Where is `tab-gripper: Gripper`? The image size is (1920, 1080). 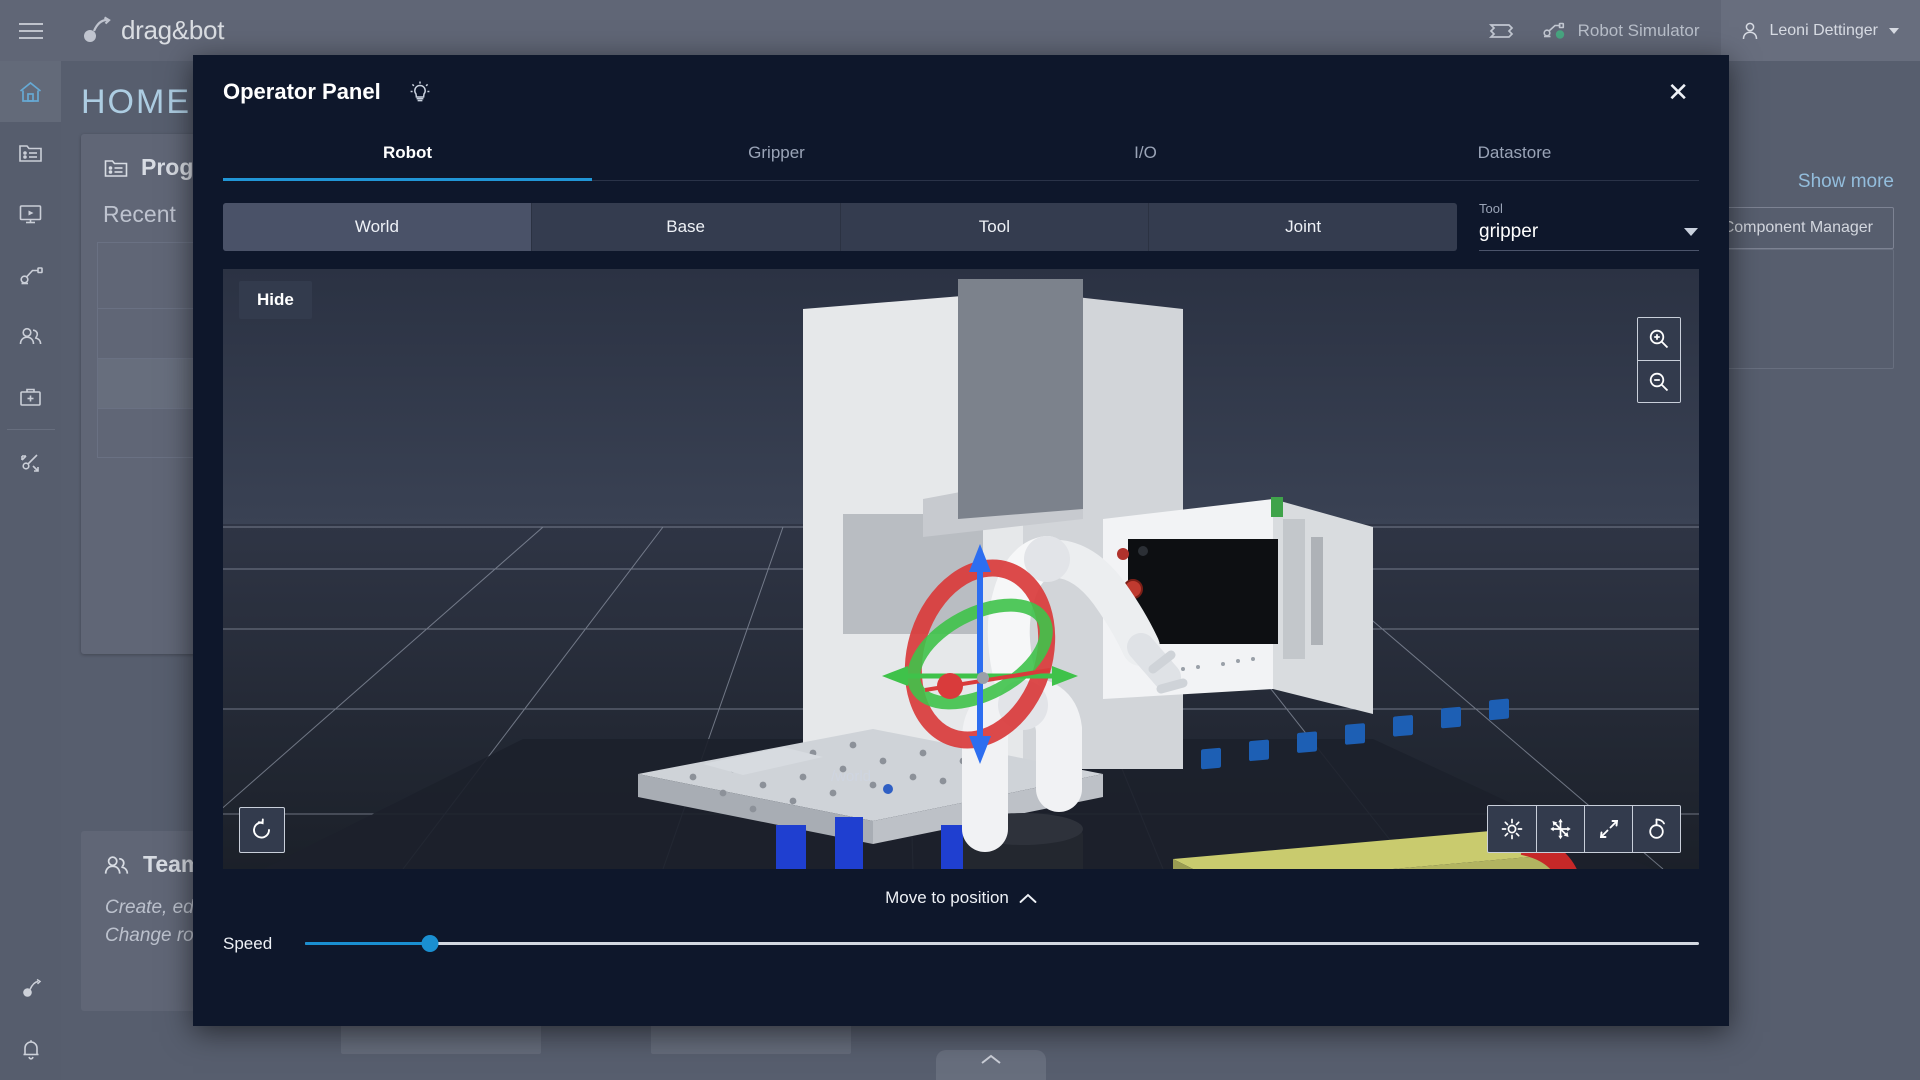 tab-gripper: Gripper is located at coordinates (776, 154).